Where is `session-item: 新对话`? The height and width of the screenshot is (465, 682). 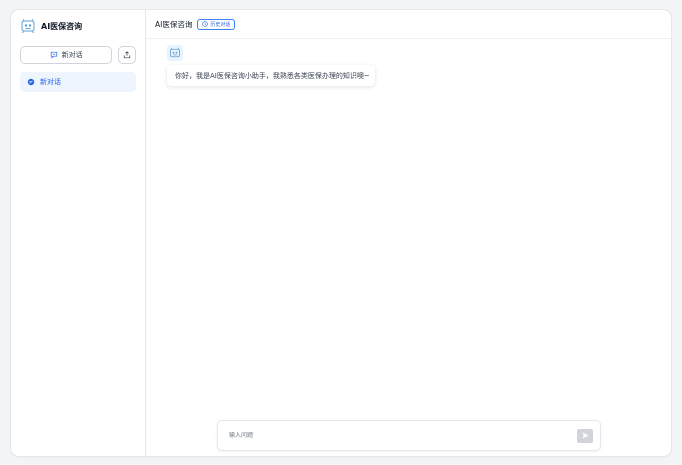 session-item: 新对话 is located at coordinates (78, 82).